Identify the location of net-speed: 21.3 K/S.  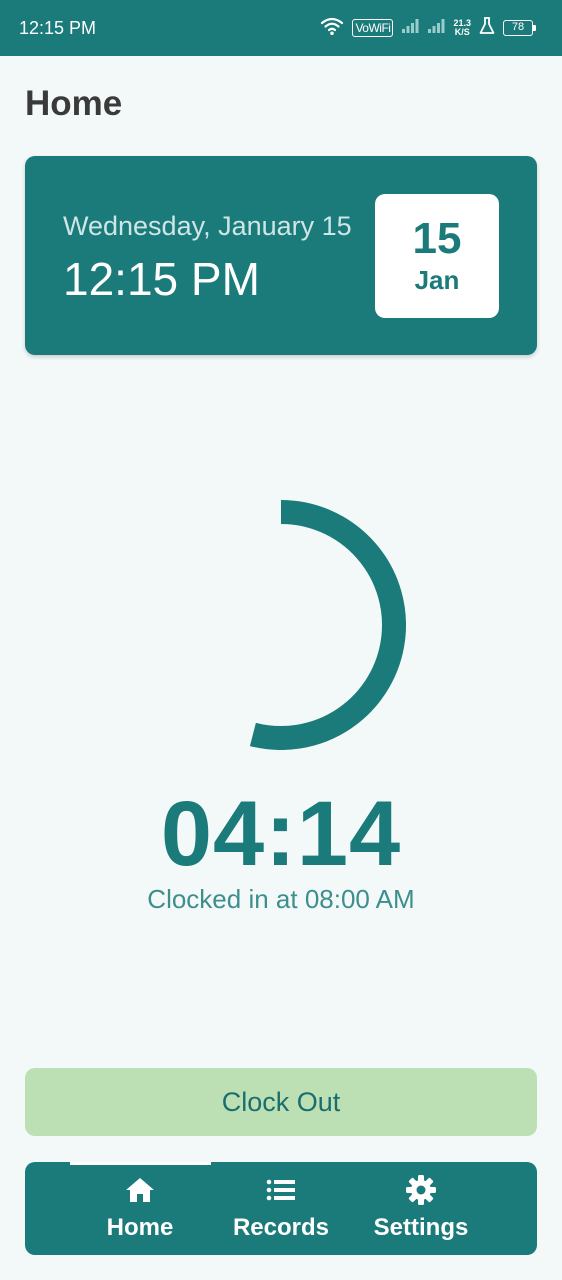
(462, 28).